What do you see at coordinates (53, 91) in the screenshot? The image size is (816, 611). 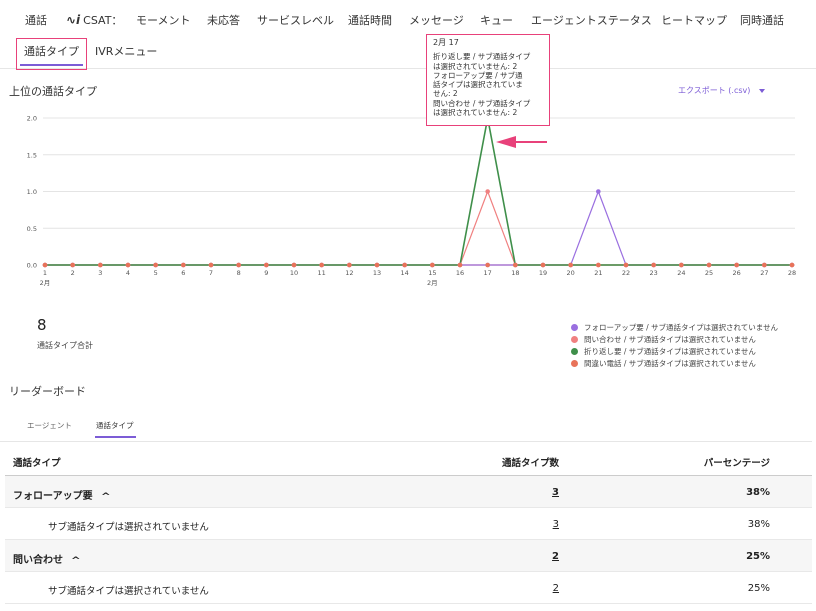 I see `section-title: 上位の通話タイプ` at bounding box center [53, 91].